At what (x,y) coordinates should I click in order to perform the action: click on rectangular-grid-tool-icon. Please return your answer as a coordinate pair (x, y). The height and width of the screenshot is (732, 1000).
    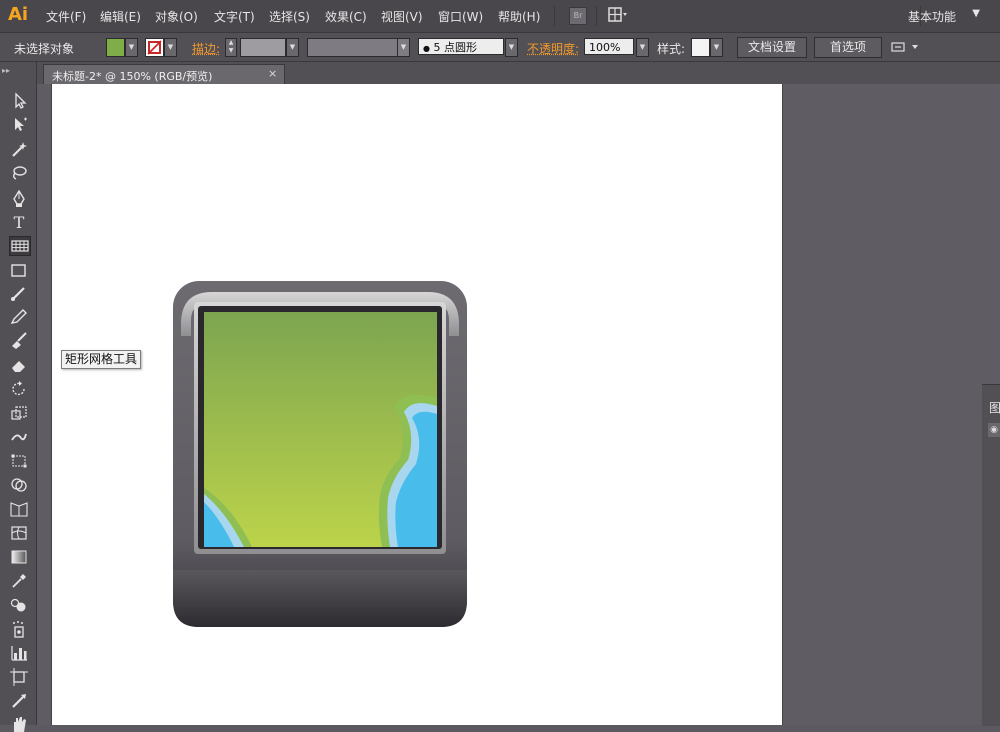
    Looking at the image, I should click on (20, 246).